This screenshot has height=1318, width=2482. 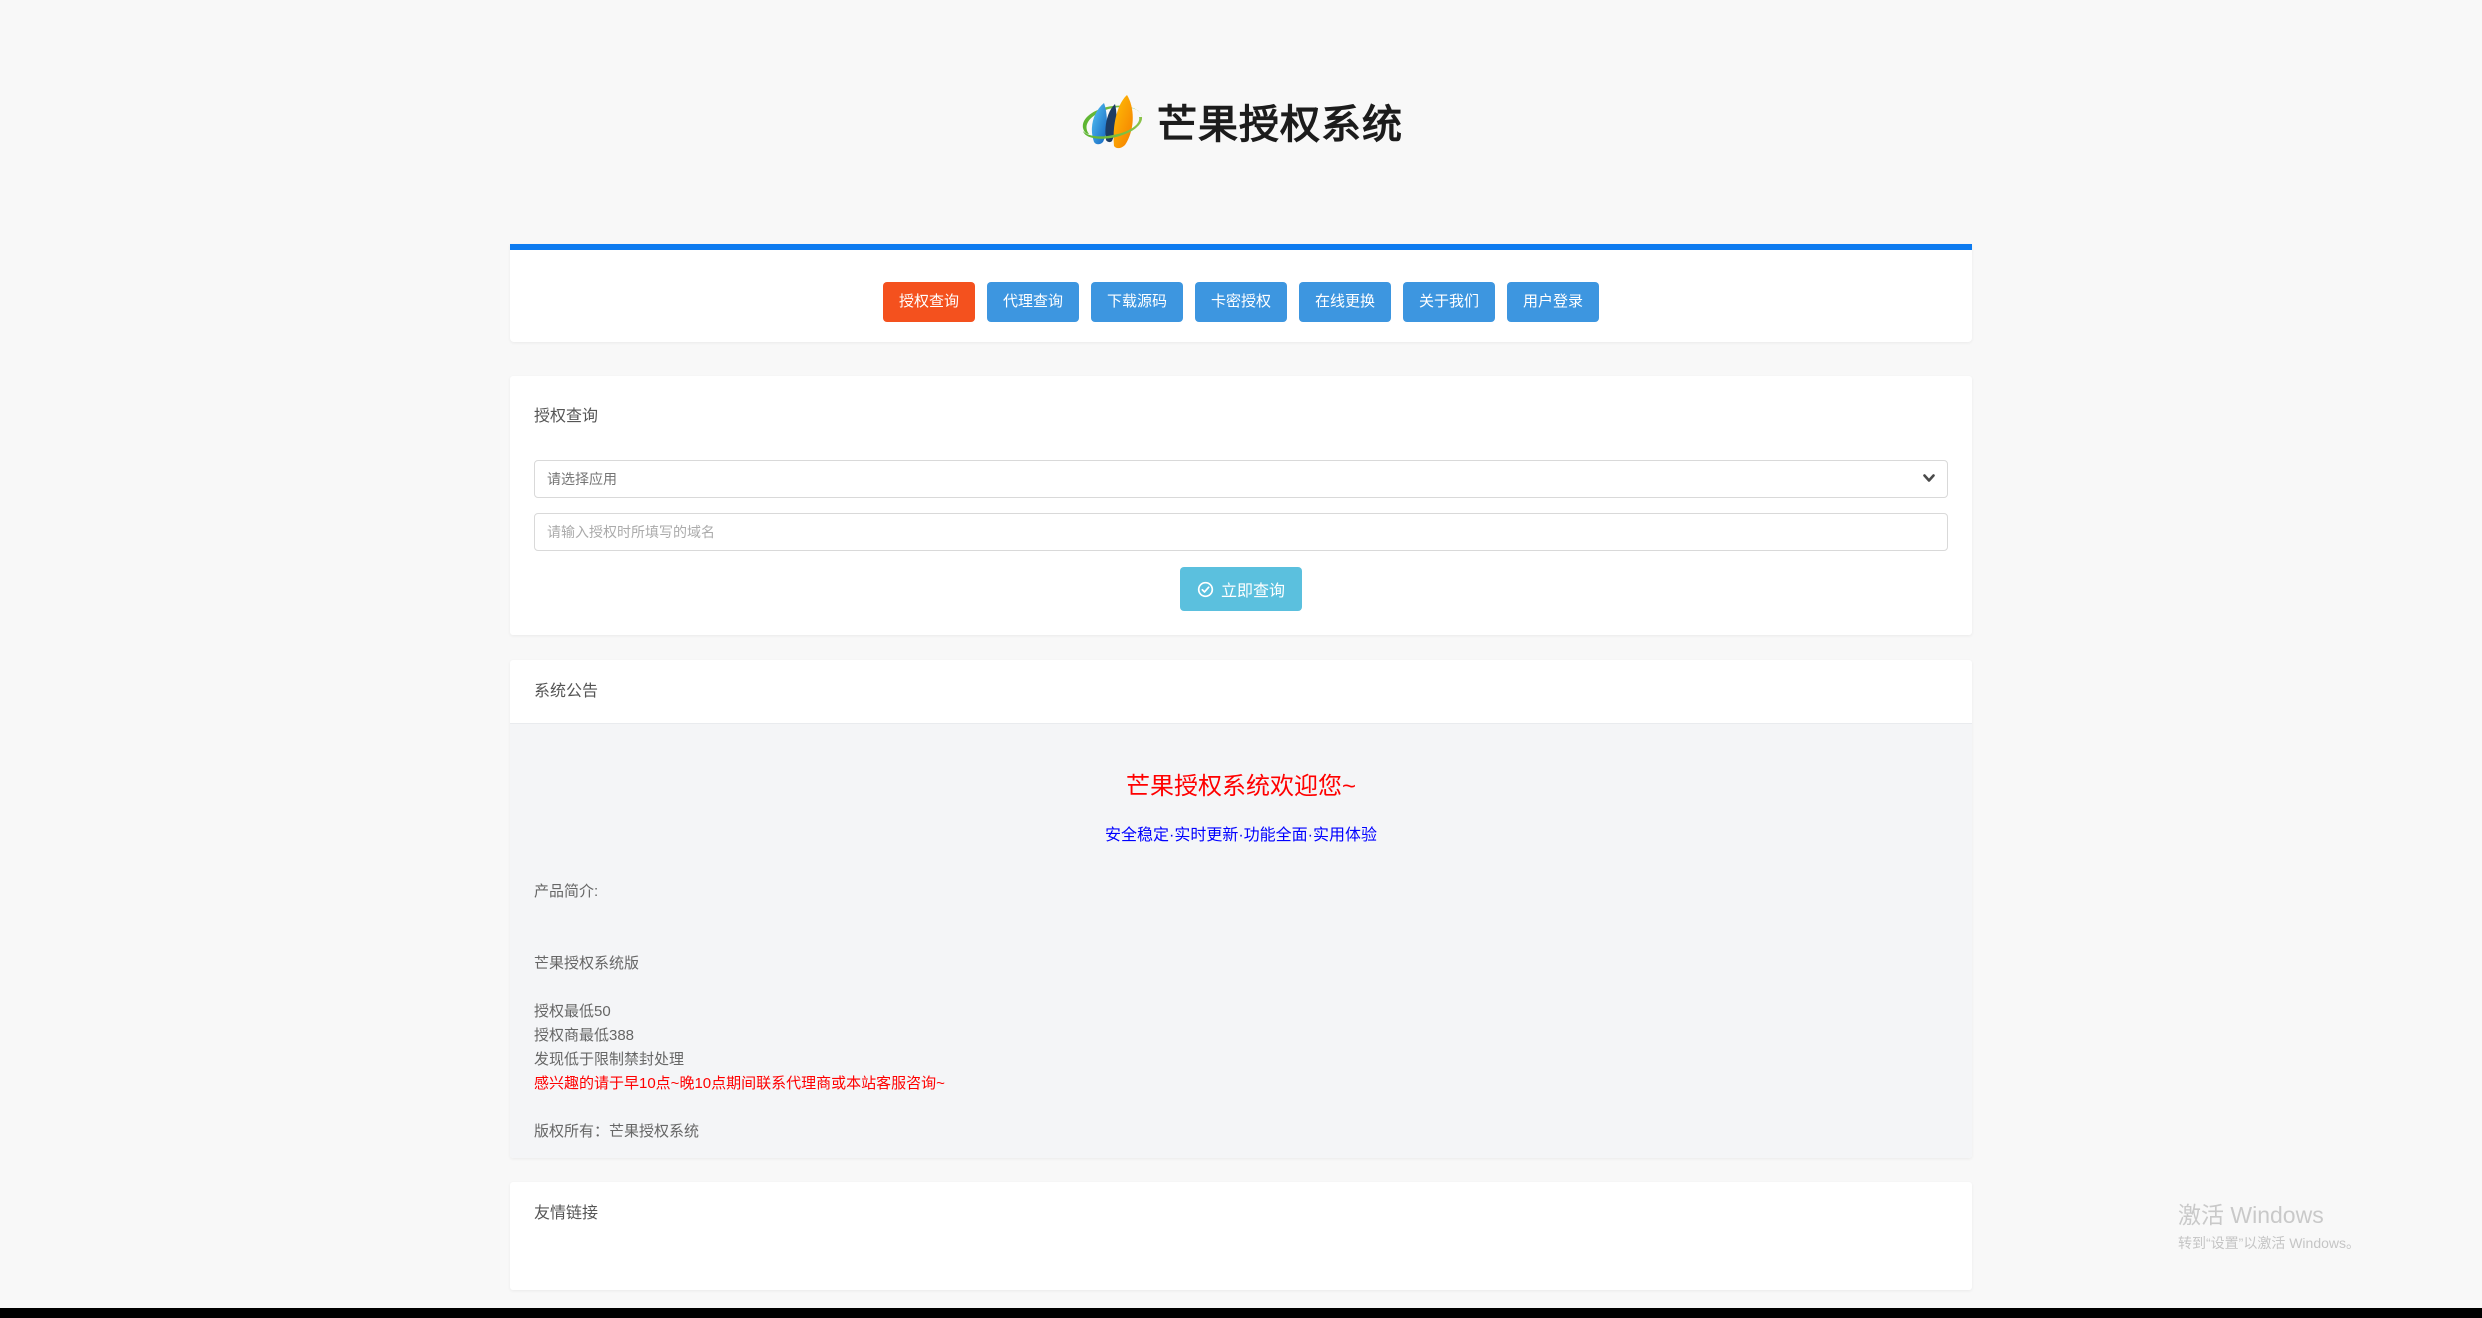 I want to click on auth-query-form: 请选择应用 立即查询, so click(x=1241, y=535).